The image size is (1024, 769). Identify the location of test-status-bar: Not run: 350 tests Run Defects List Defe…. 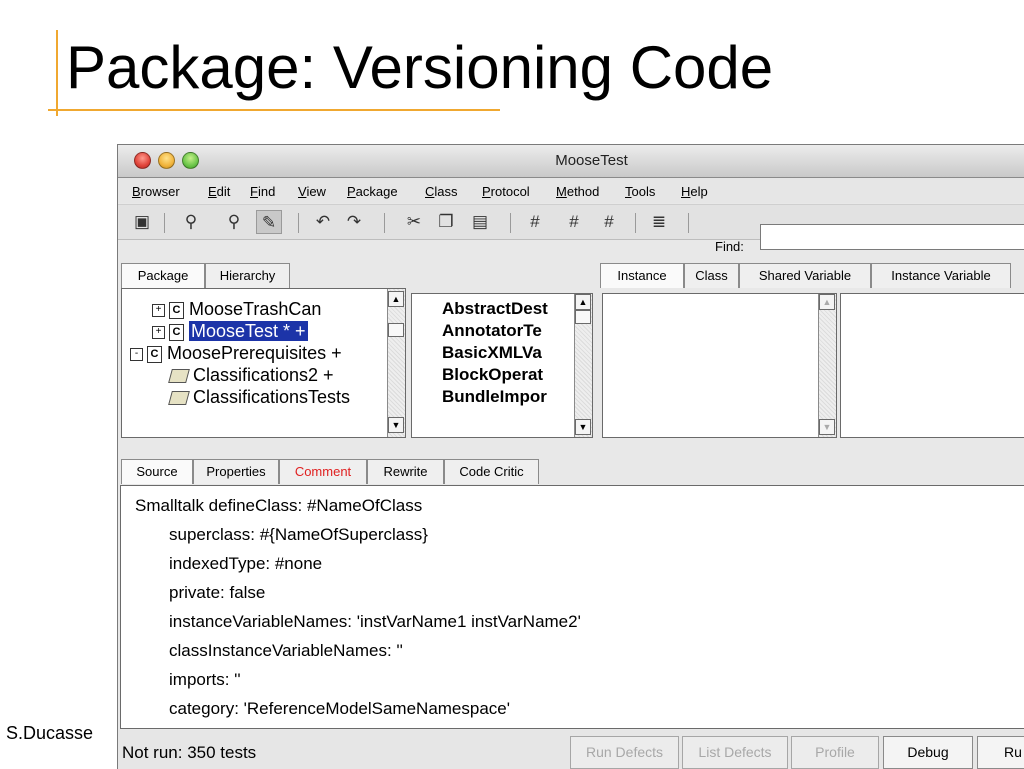
(571, 749).